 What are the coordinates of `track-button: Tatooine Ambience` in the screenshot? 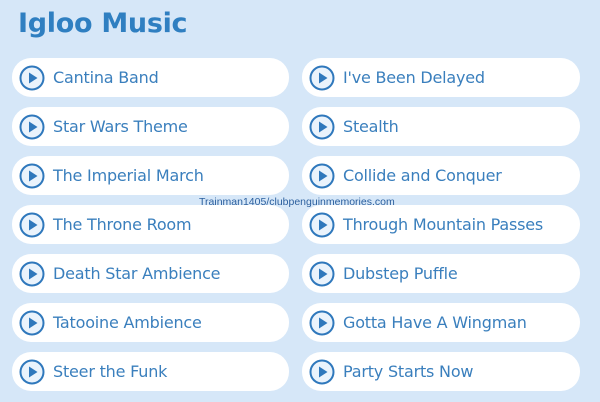 It's located at (150, 322).